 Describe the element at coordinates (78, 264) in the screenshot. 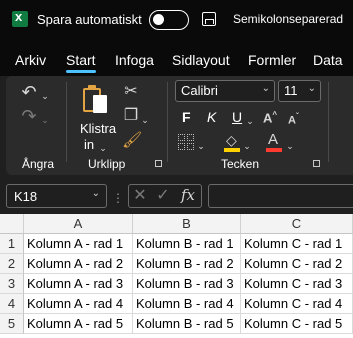

I see `cell-a2: Kolumn A - rad 2` at that location.